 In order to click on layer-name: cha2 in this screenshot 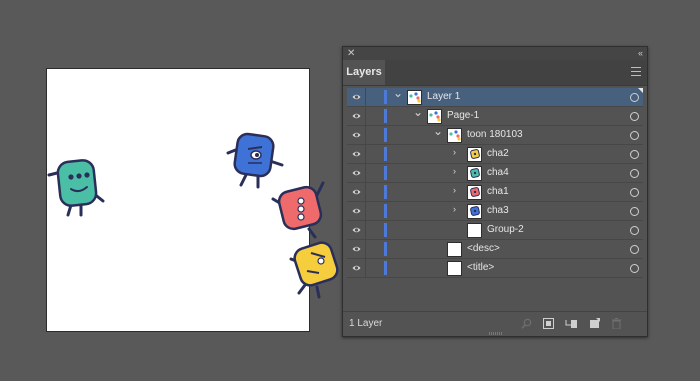, I will do `click(498, 153)`.